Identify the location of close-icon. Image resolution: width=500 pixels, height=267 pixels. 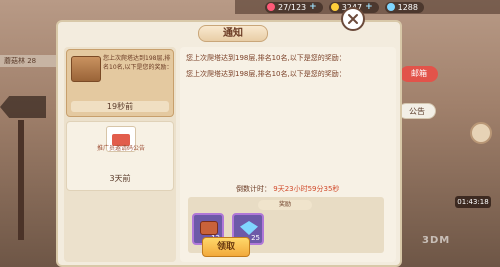
(353, 19).